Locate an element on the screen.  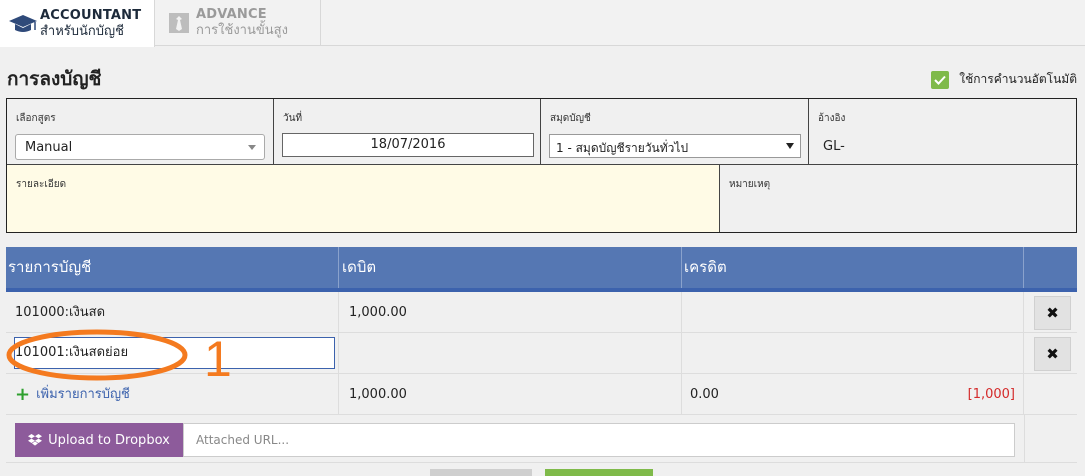
tab-advance-title: ADVANCE is located at coordinates (231, 14).